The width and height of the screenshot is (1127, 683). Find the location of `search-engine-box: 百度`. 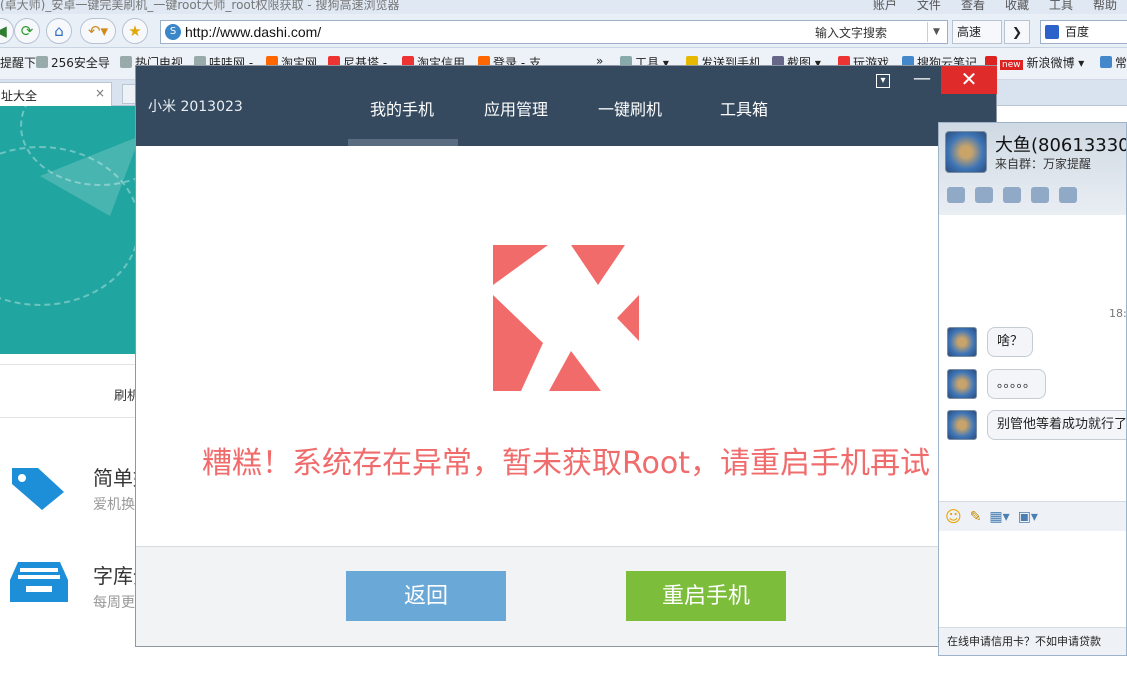

search-engine-box: 百度 is located at coordinates (1083, 32).